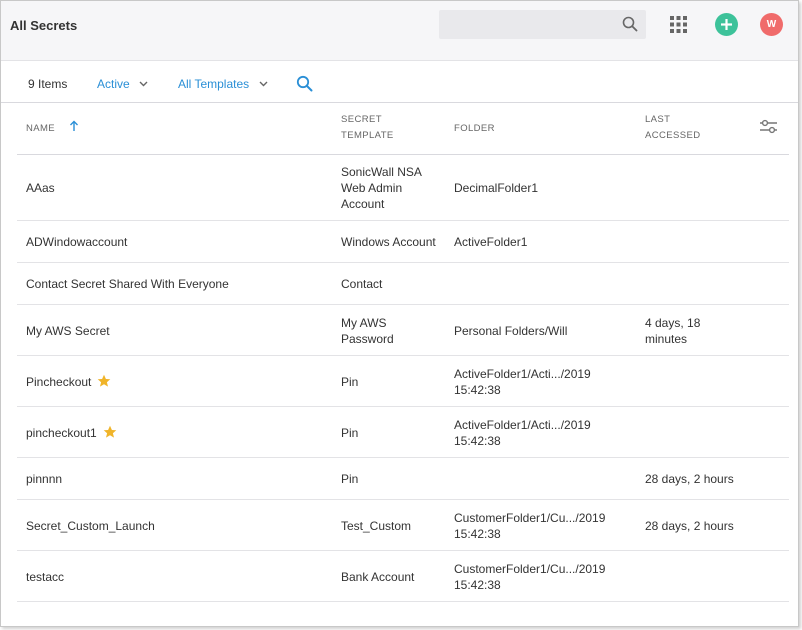 The width and height of the screenshot is (802, 630). I want to click on secret-template: Test_Custom, so click(393, 526).